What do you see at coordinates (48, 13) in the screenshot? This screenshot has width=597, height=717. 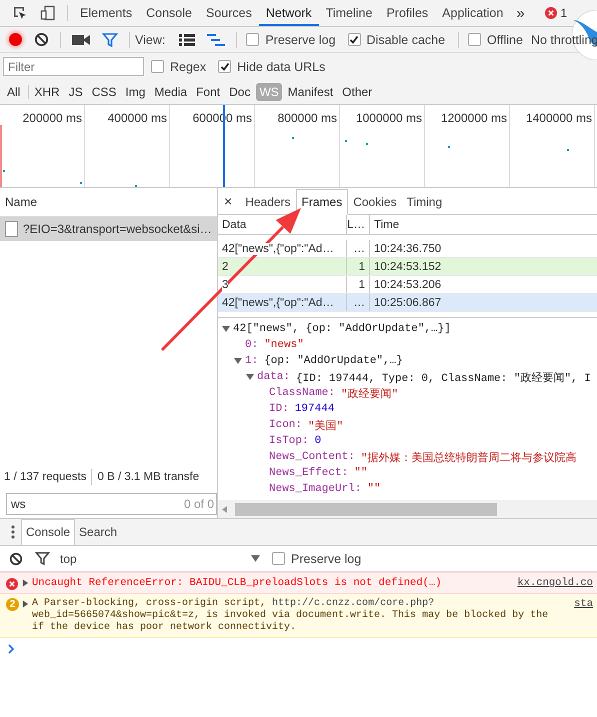 I see `device-icon` at bounding box center [48, 13].